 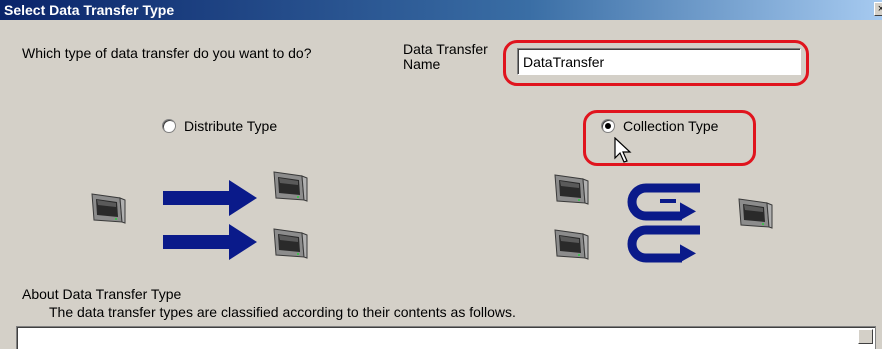 What do you see at coordinates (169, 126) in the screenshot?
I see `distribute-type-radio` at bounding box center [169, 126].